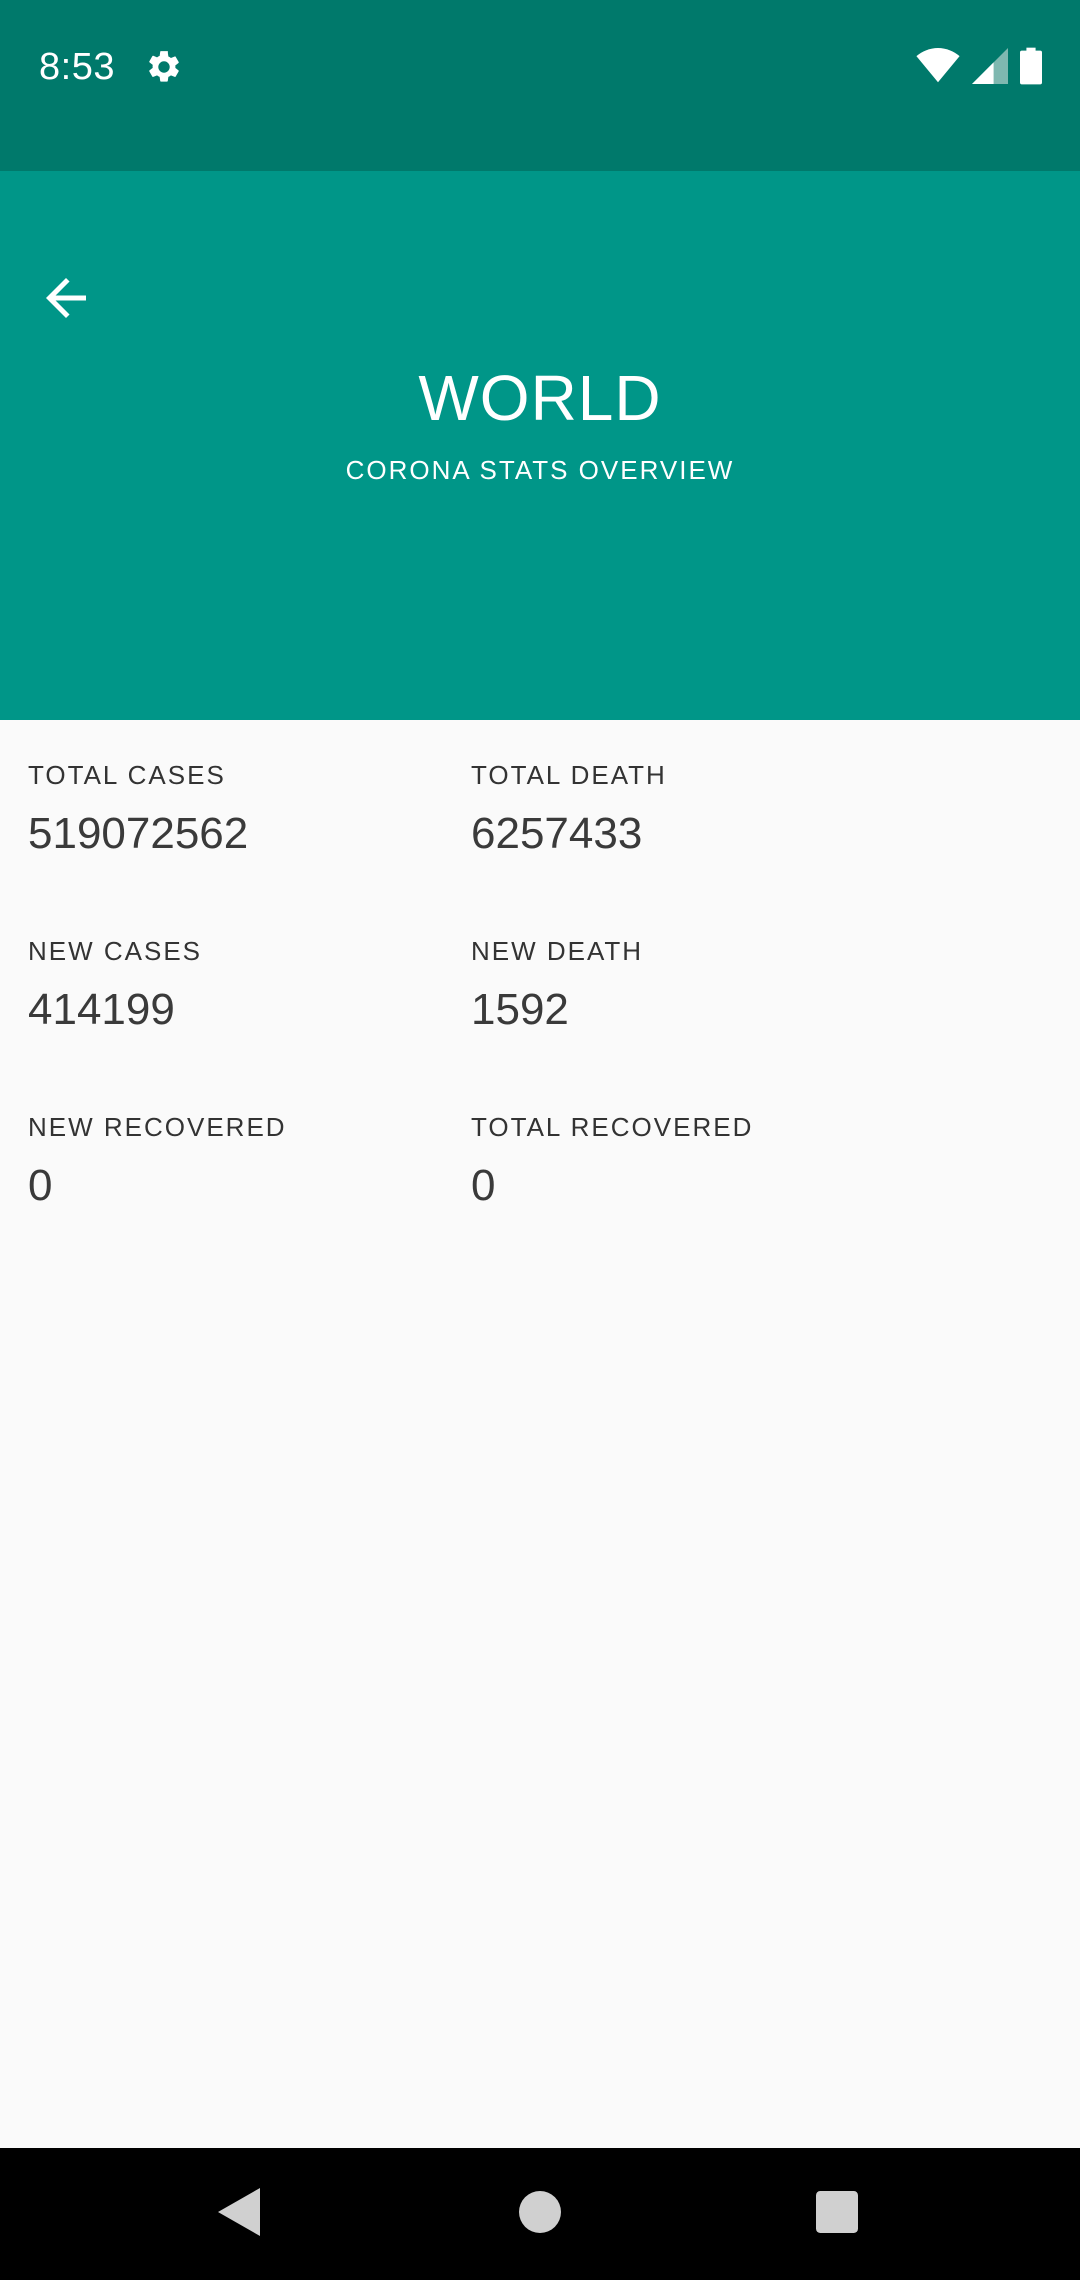 Image resolution: width=1080 pixels, height=2280 pixels. I want to click on wifi-icon, so click(938, 68).